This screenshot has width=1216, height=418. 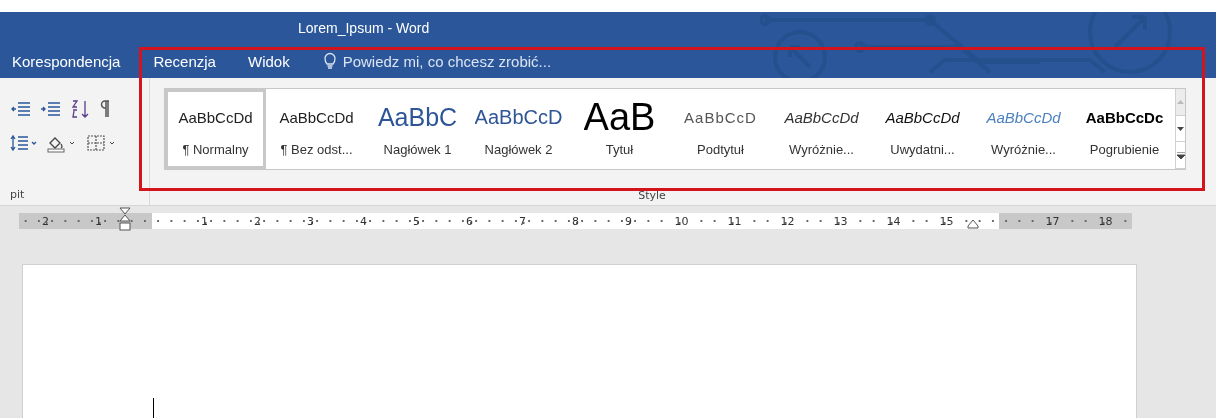 I want to click on ruler-number: 18, so click(x=1105, y=221).